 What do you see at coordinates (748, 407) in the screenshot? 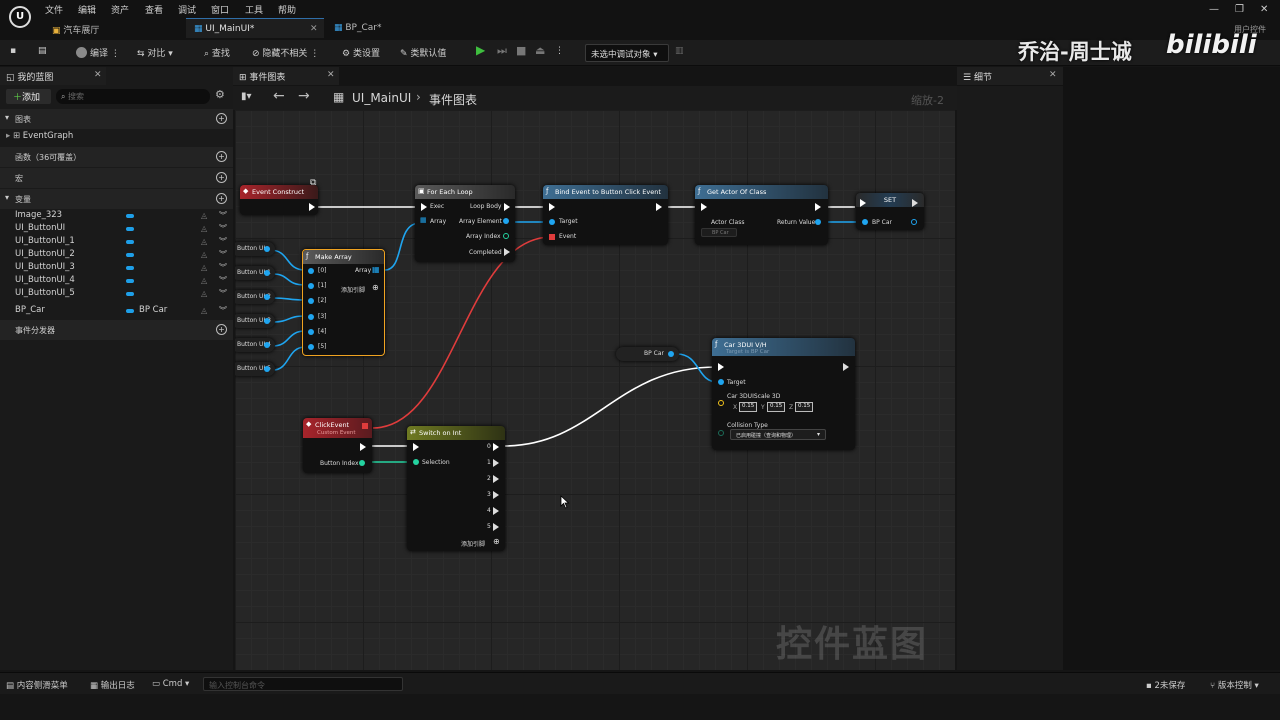
I see `scale-x-input: 0.15` at bounding box center [748, 407].